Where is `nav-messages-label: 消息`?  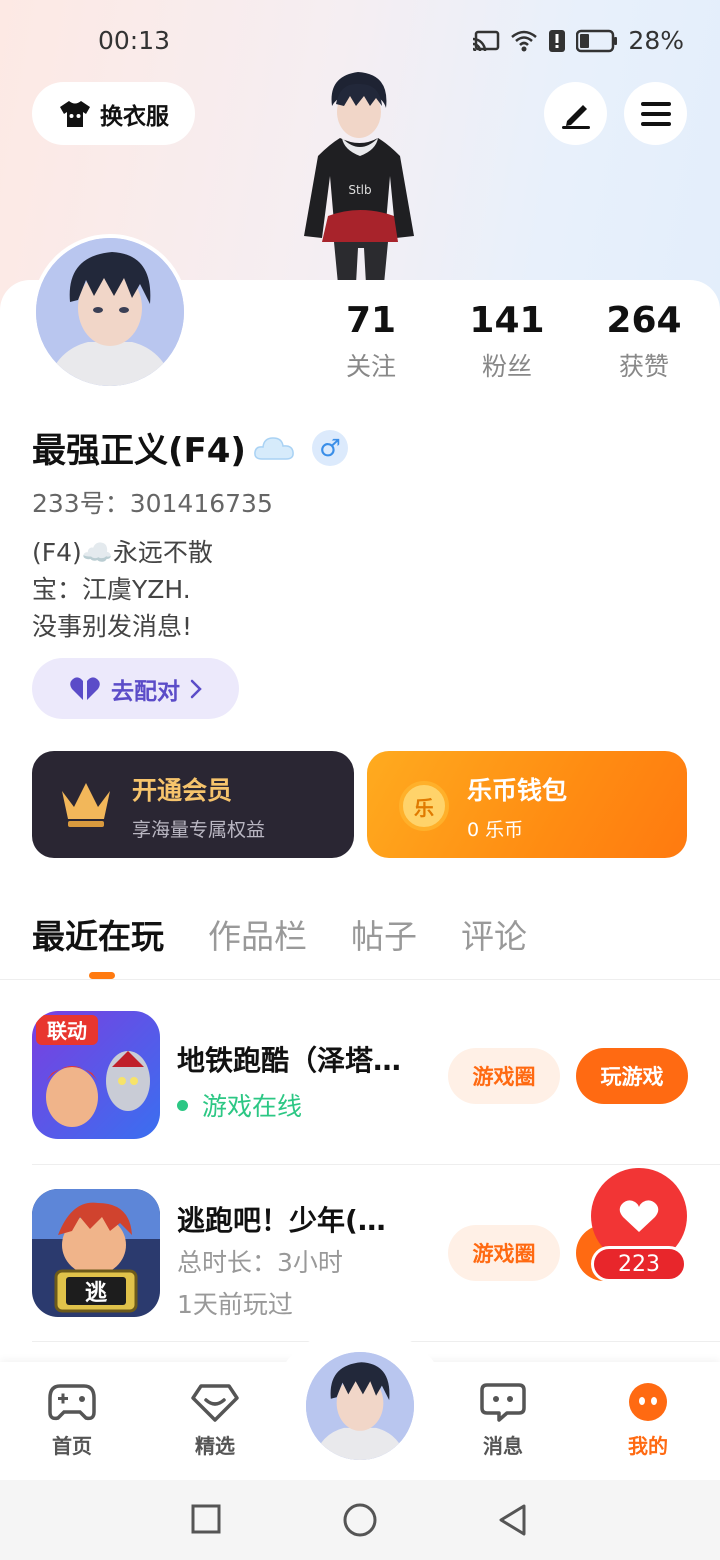 nav-messages-label: 消息 is located at coordinates (503, 1446).